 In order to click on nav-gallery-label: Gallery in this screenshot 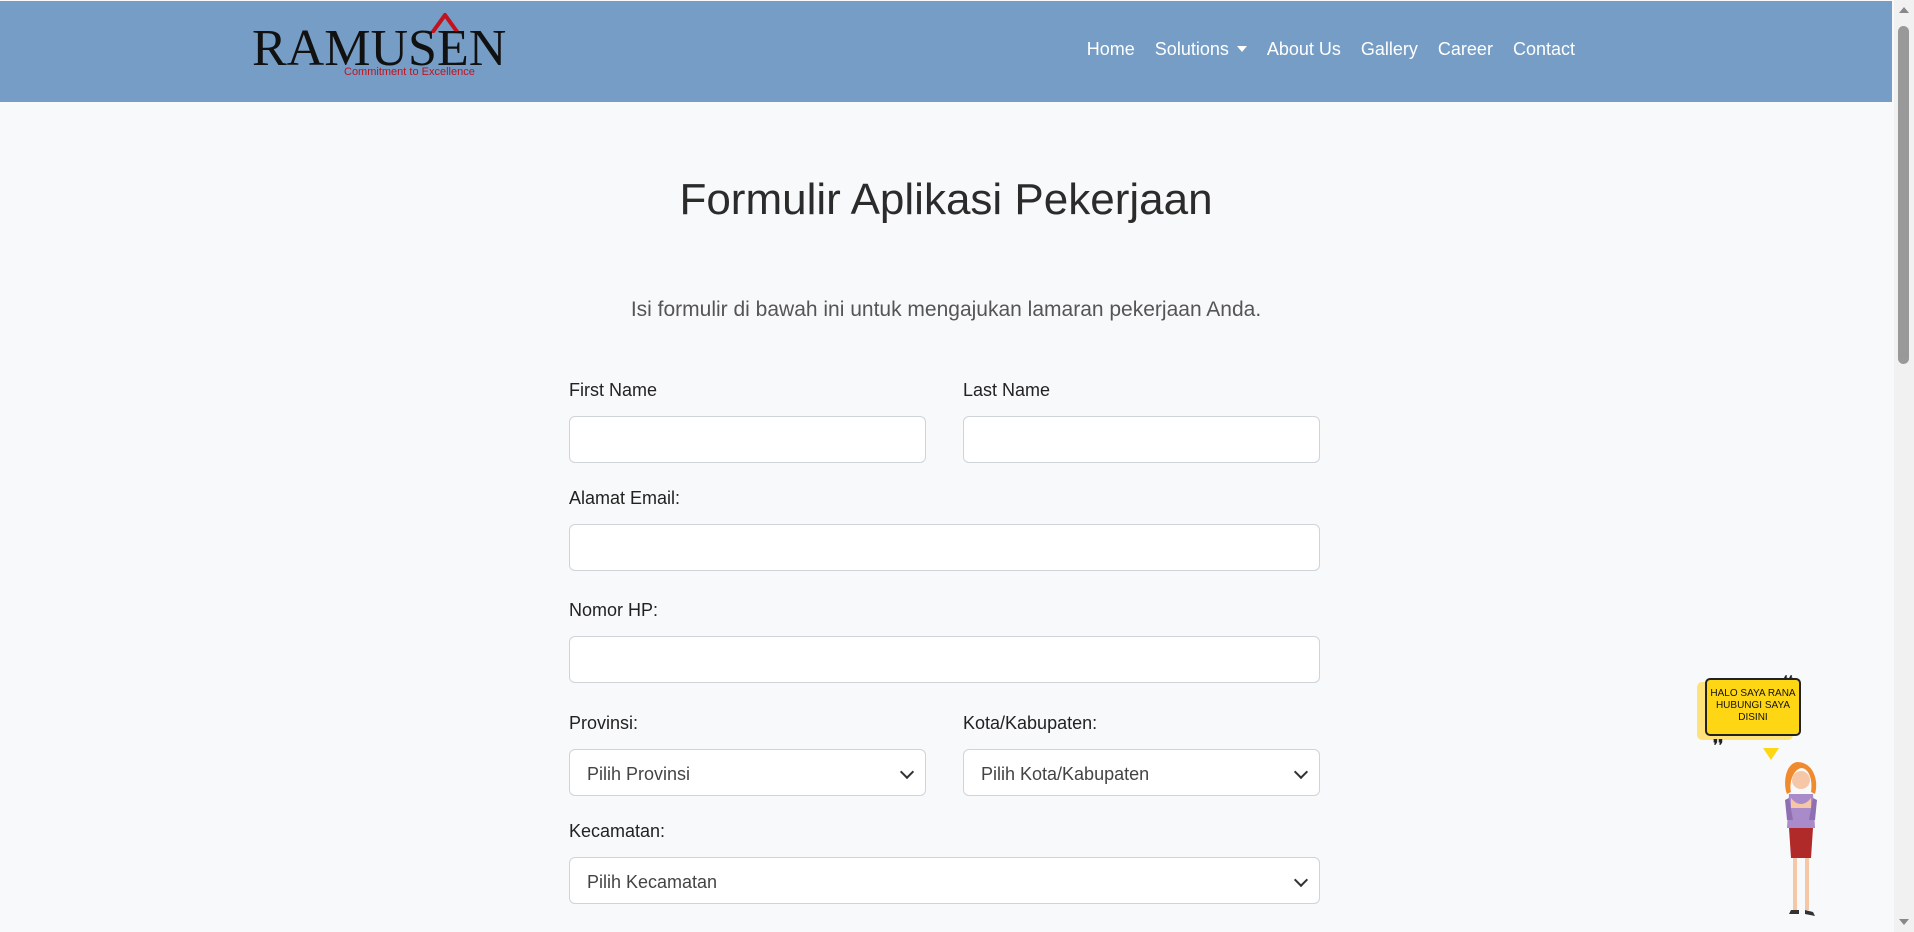, I will do `click(1389, 49)`.